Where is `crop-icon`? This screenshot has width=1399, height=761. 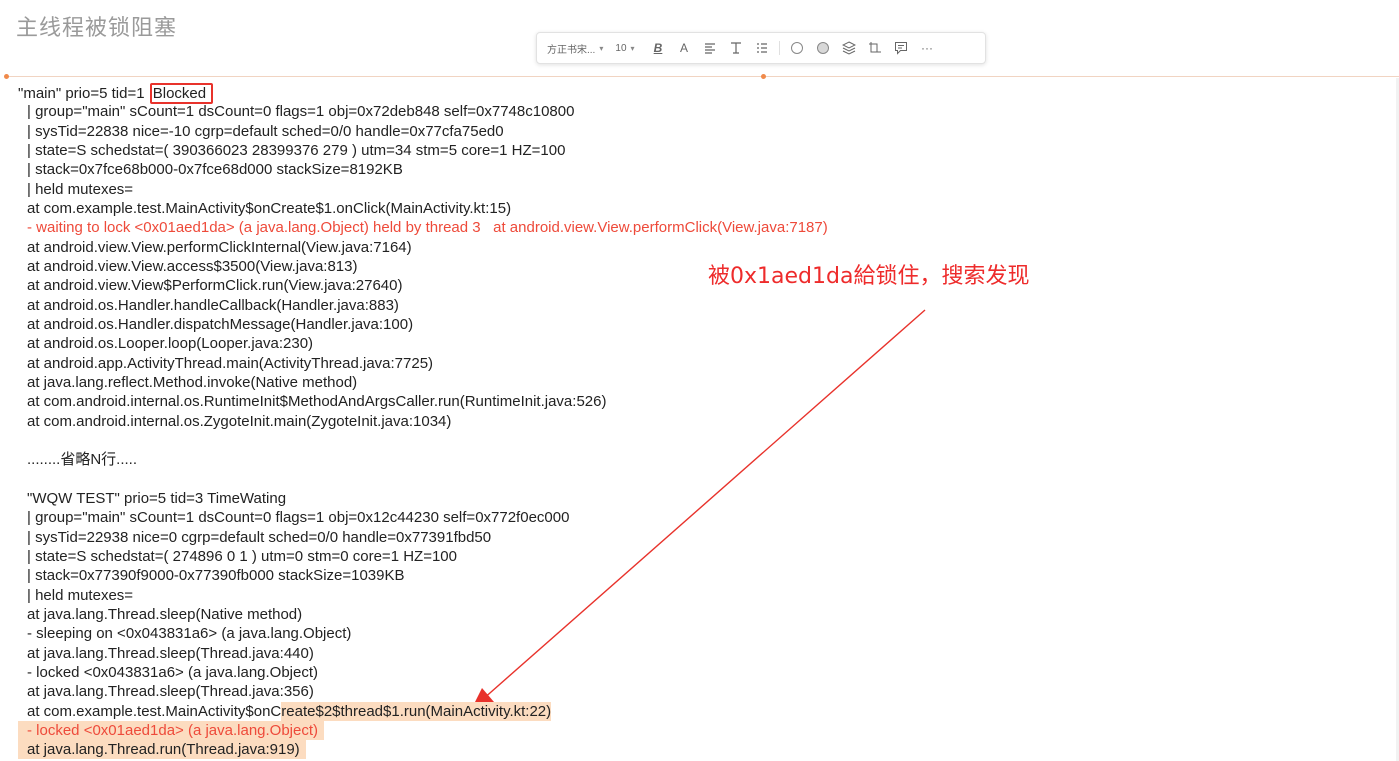 crop-icon is located at coordinates (875, 47).